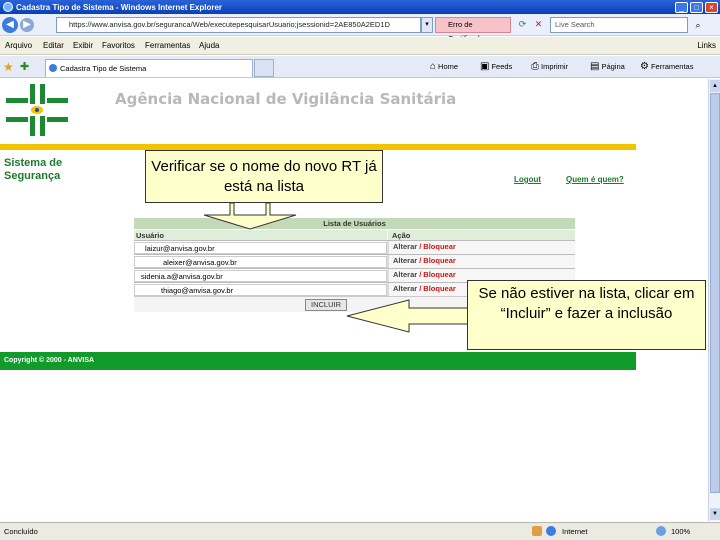 The image size is (720, 540). Describe the element at coordinates (715, 293) in the screenshot. I see `scroll-thumb` at that location.